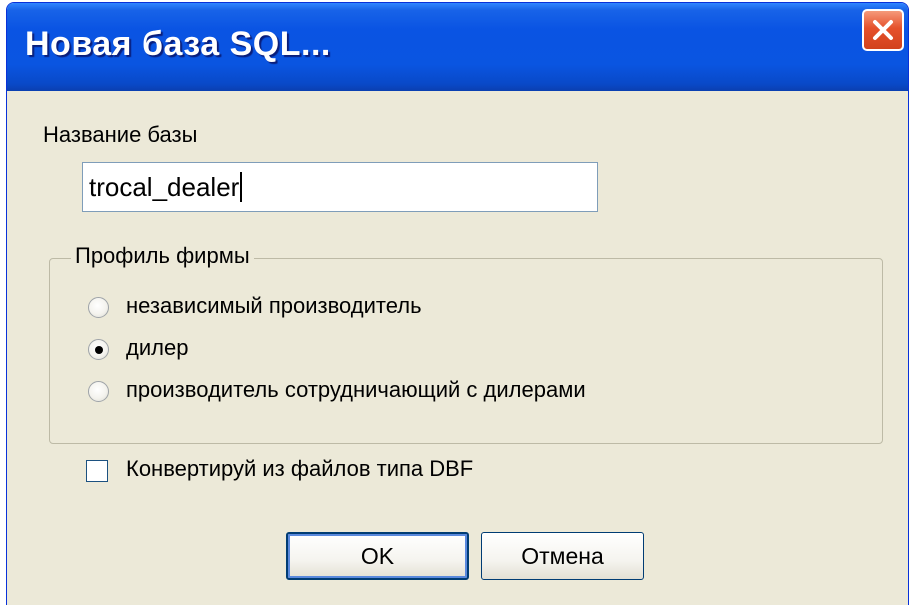  I want to click on close-button, so click(883, 30).